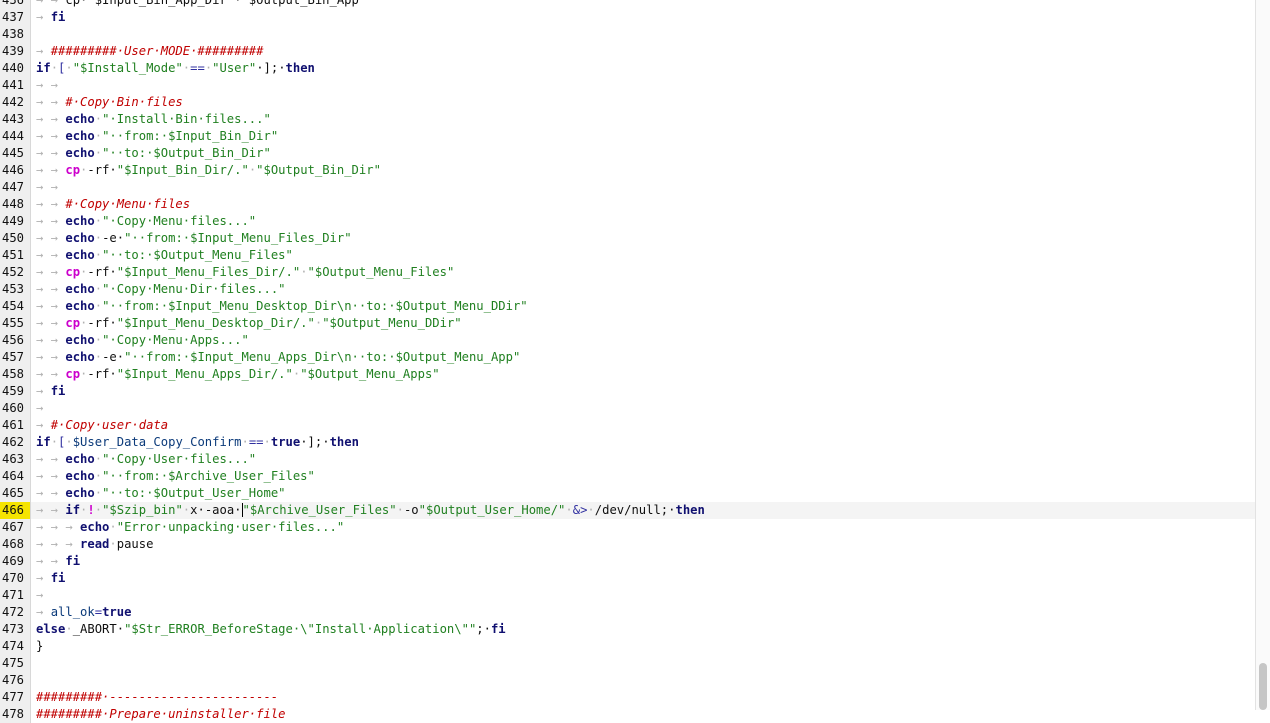  What do you see at coordinates (256, 442) in the screenshot?
I see `code-token: ==` at bounding box center [256, 442].